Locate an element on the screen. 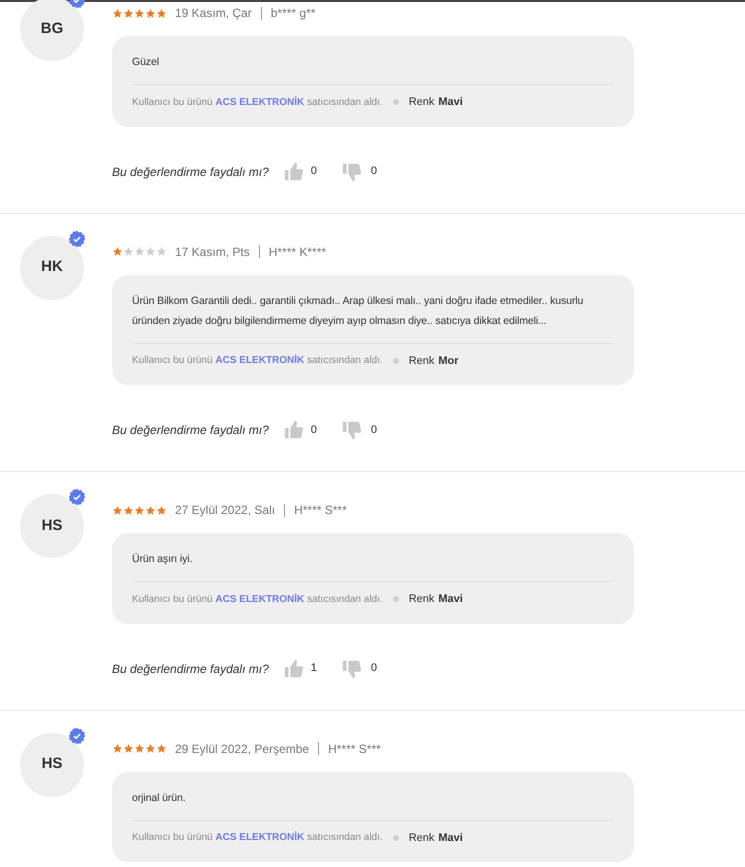 This screenshot has height=867, width=745. review-text: Güzel is located at coordinates (373, 68).